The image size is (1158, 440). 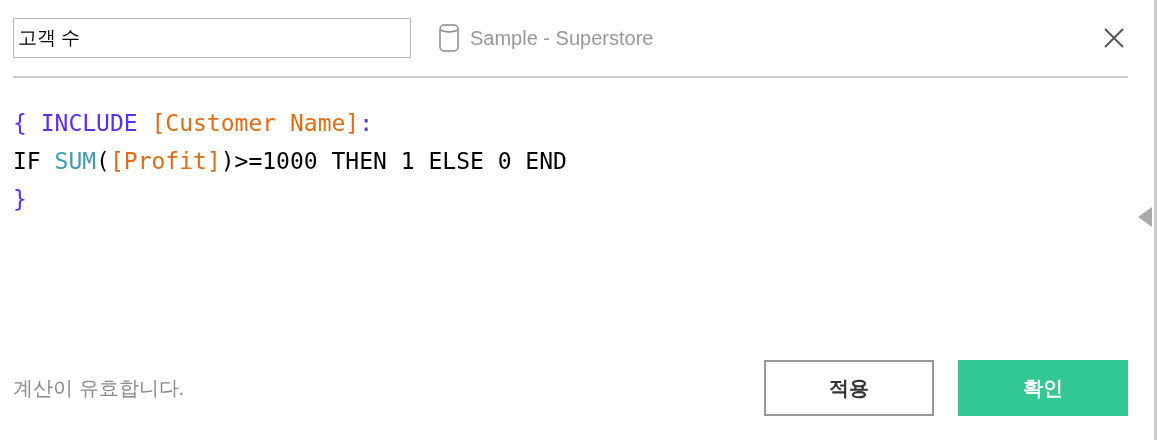 What do you see at coordinates (449, 38) in the screenshot?
I see `database-icon` at bounding box center [449, 38].